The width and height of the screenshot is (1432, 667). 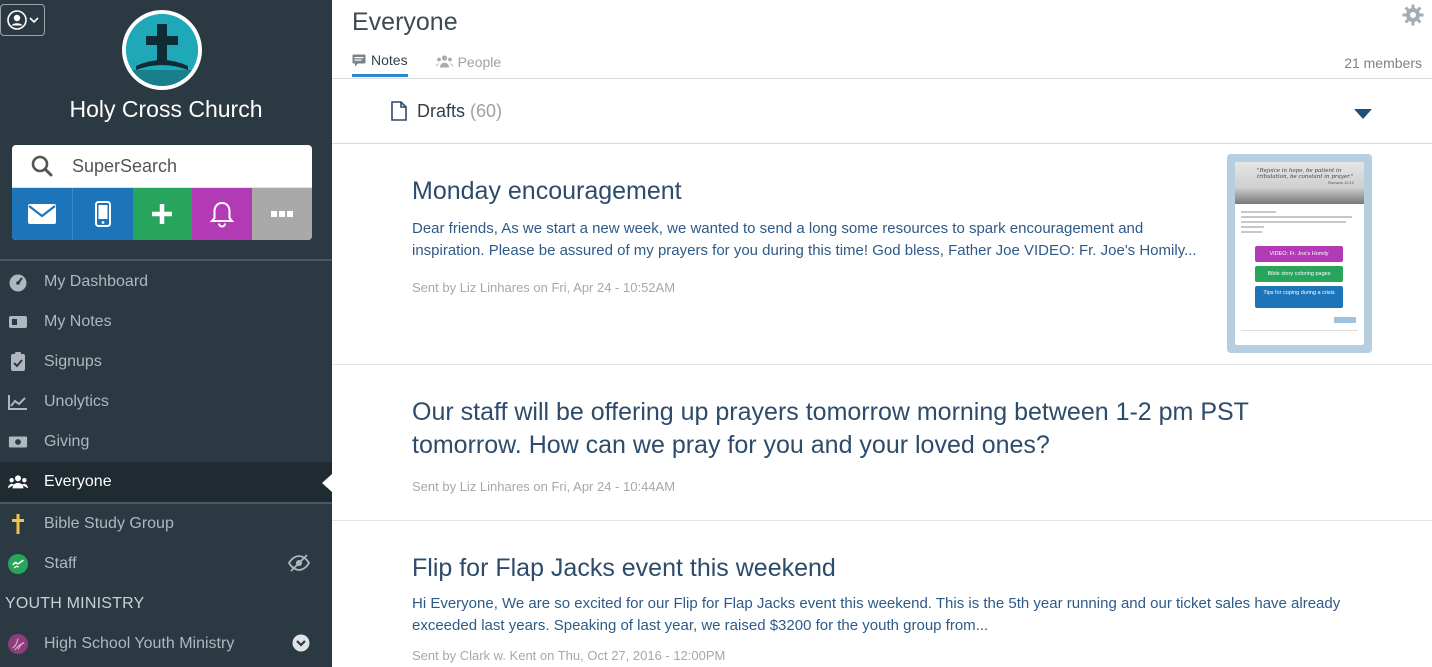 I want to click on youth-icon, so click(x=18, y=644).